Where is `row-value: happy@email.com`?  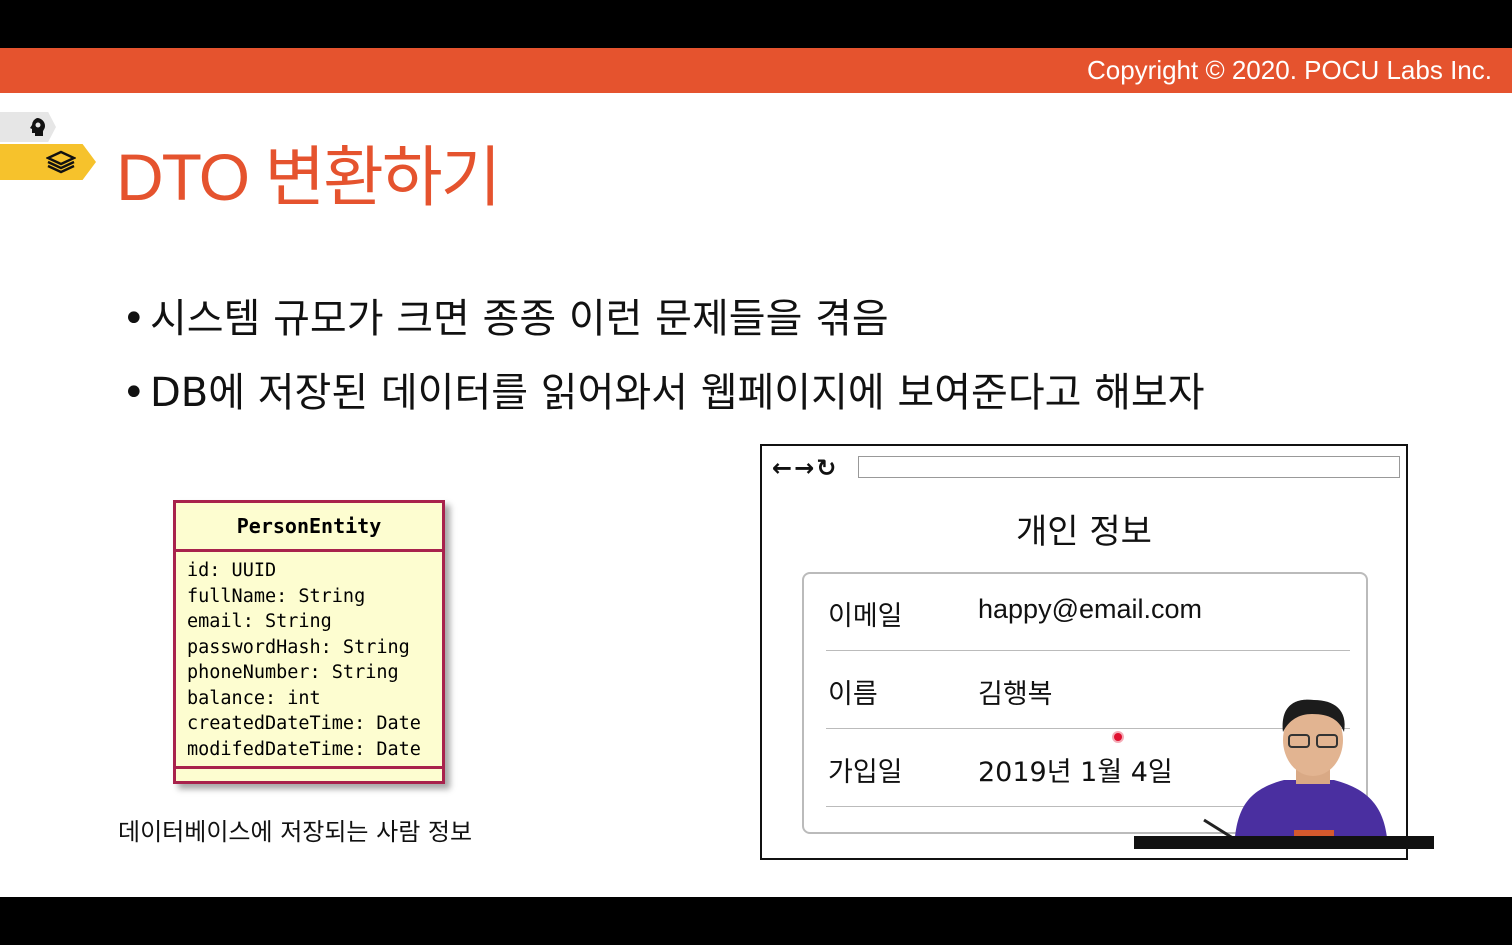 row-value: happy@email.com is located at coordinates (1090, 609).